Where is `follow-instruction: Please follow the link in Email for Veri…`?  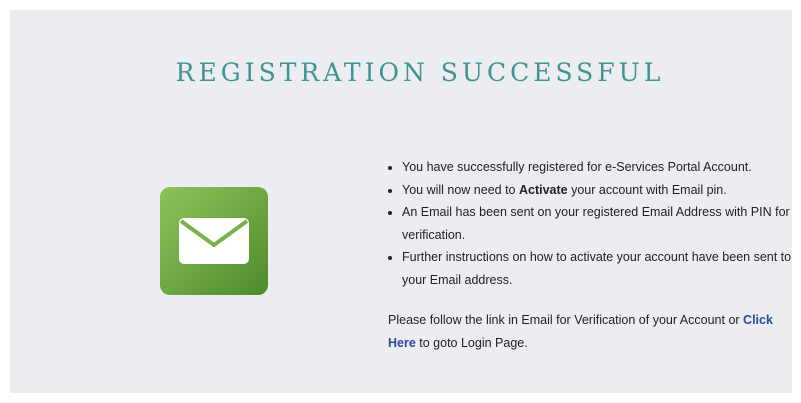 follow-instruction: Please follow the link in Email for Veri… is located at coordinates (586, 331).